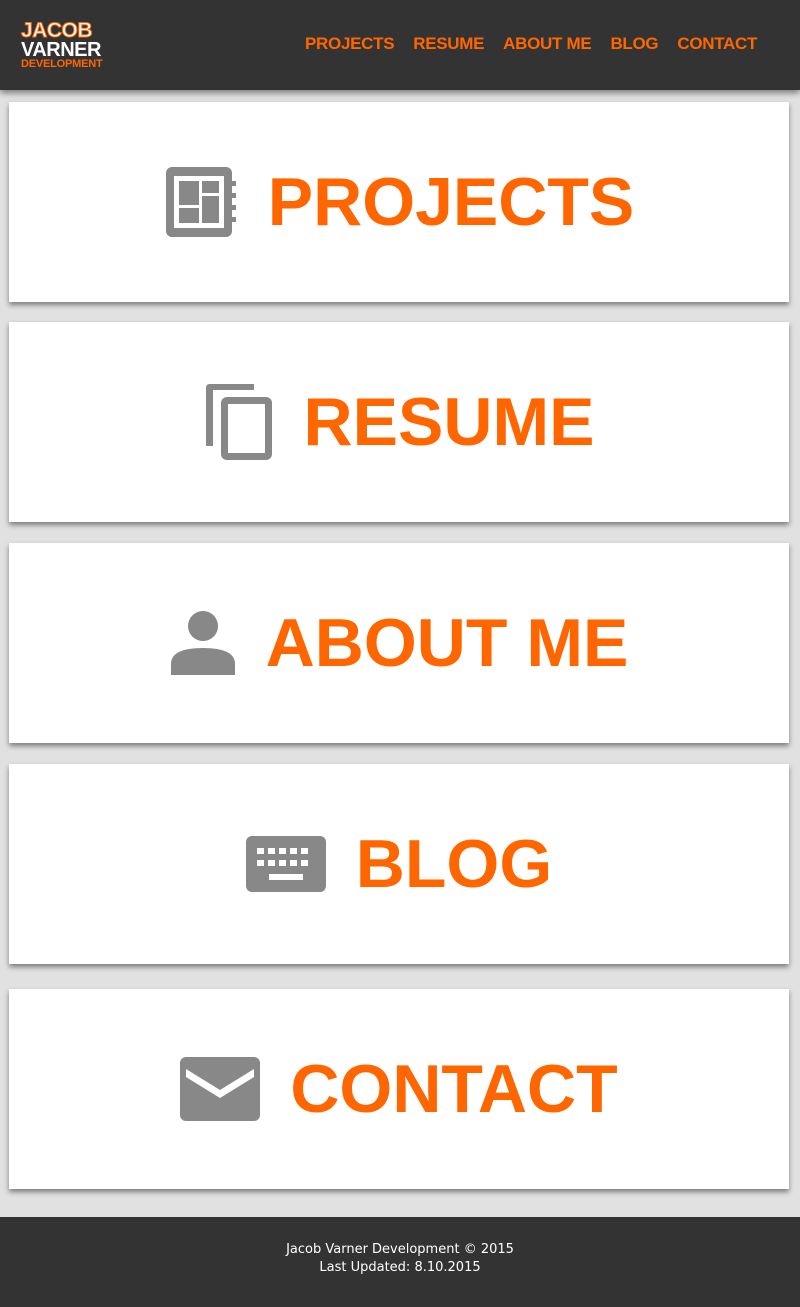 The height and width of the screenshot is (1307, 800). Describe the element at coordinates (350, 44) in the screenshot. I see `nav-link-projects: PROJECTS` at that location.